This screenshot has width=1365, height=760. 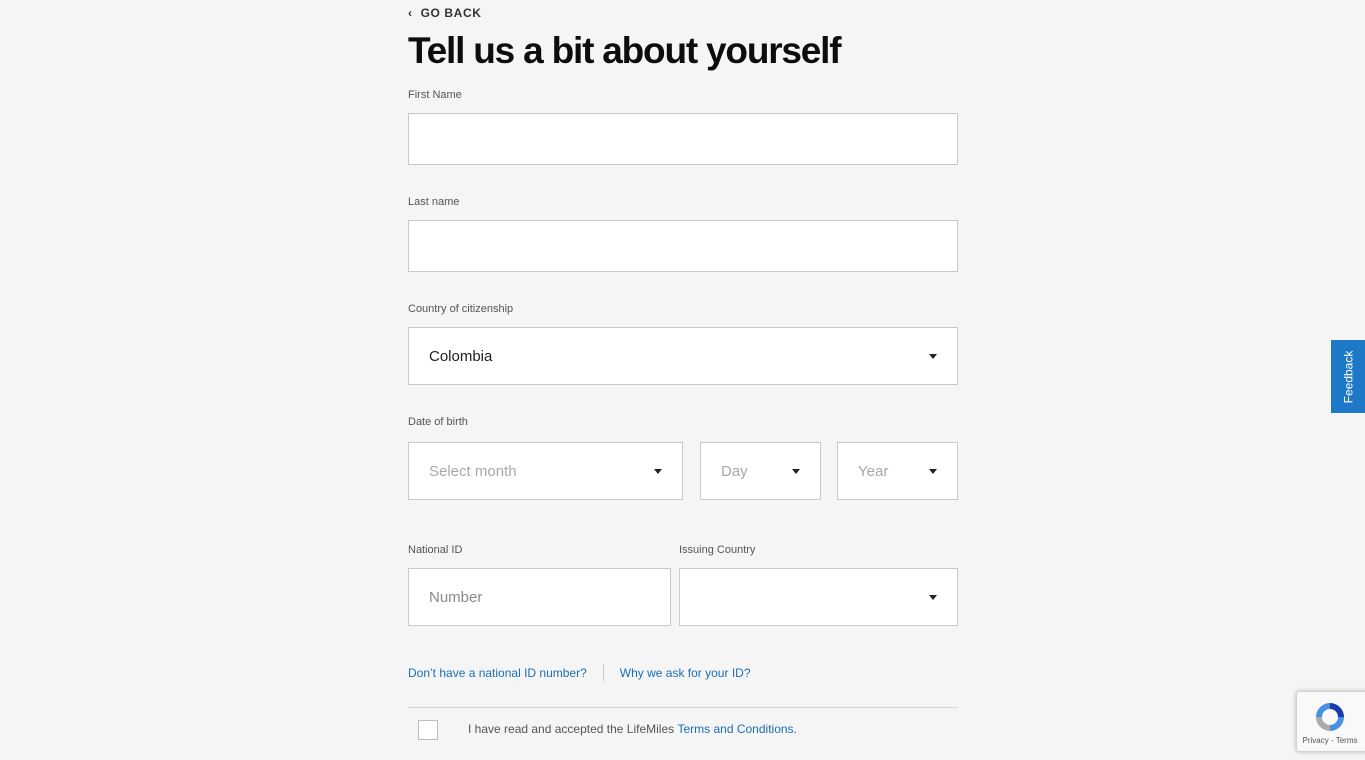 I want to click on first-name-field-wrap, so click(x=683, y=139).